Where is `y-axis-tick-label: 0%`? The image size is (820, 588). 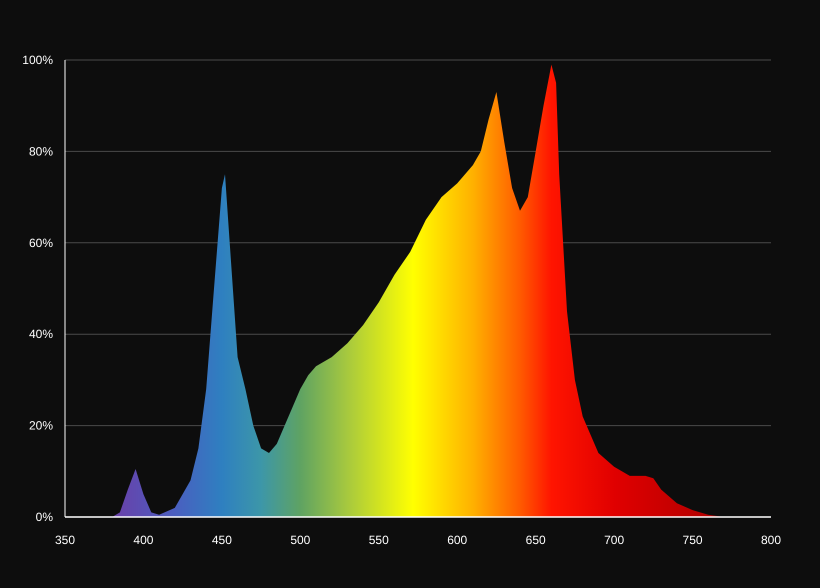
y-axis-tick-label: 0% is located at coordinates (44, 517).